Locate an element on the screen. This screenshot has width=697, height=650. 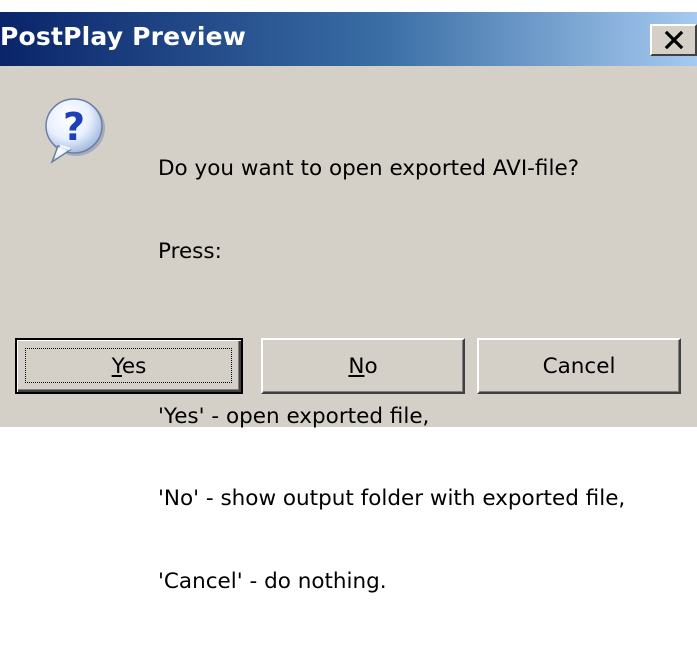
cancel-button-label: Cancel is located at coordinates (579, 366).